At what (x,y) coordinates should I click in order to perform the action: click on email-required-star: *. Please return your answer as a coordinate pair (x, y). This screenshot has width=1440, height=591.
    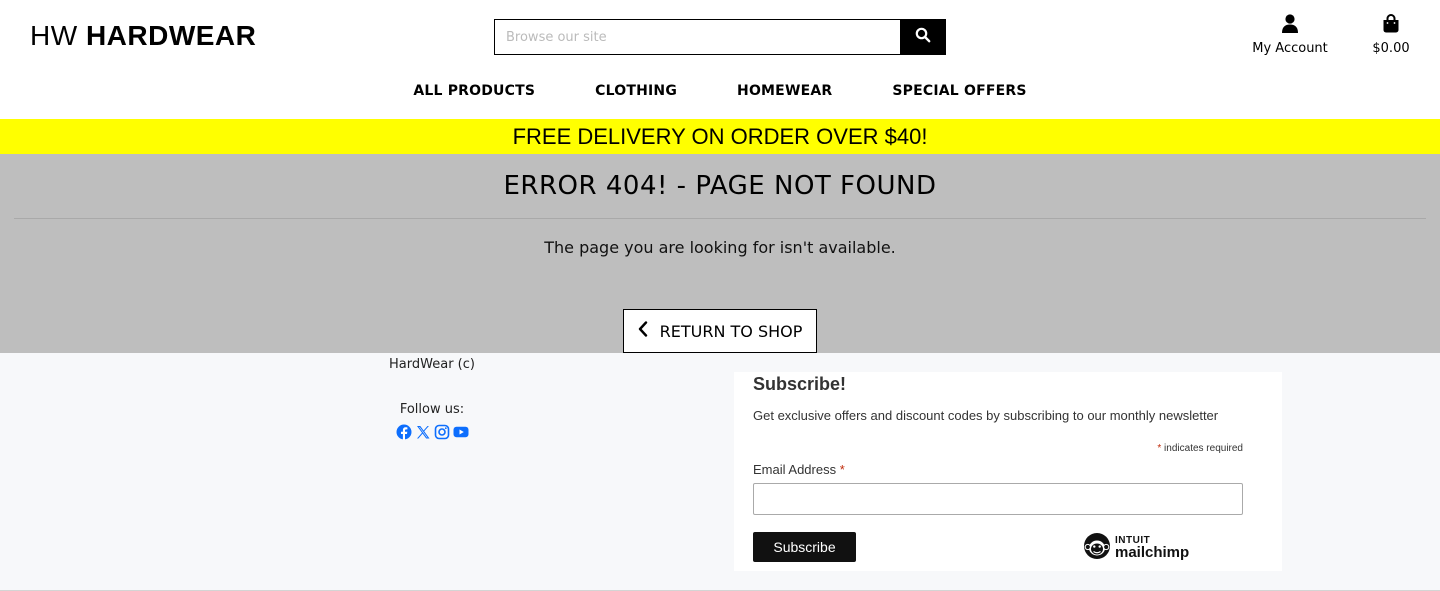
    Looking at the image, I should click on (842, 469).